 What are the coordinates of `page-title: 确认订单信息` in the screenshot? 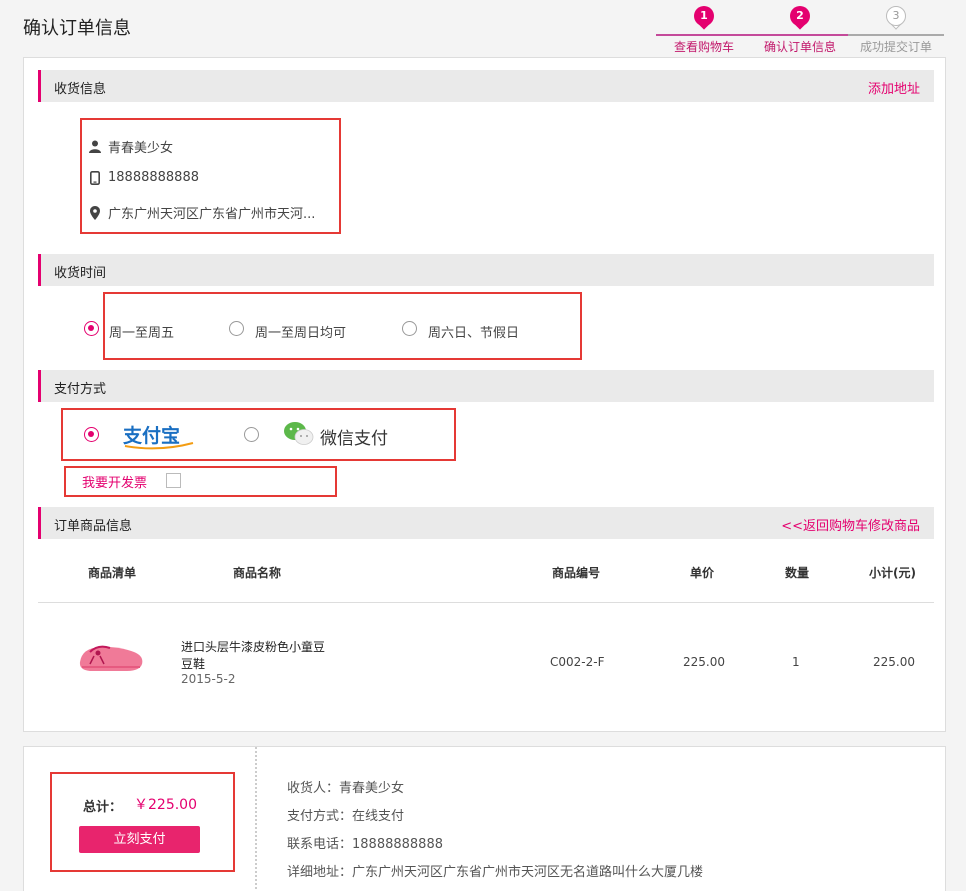 It's located at (77, 28).